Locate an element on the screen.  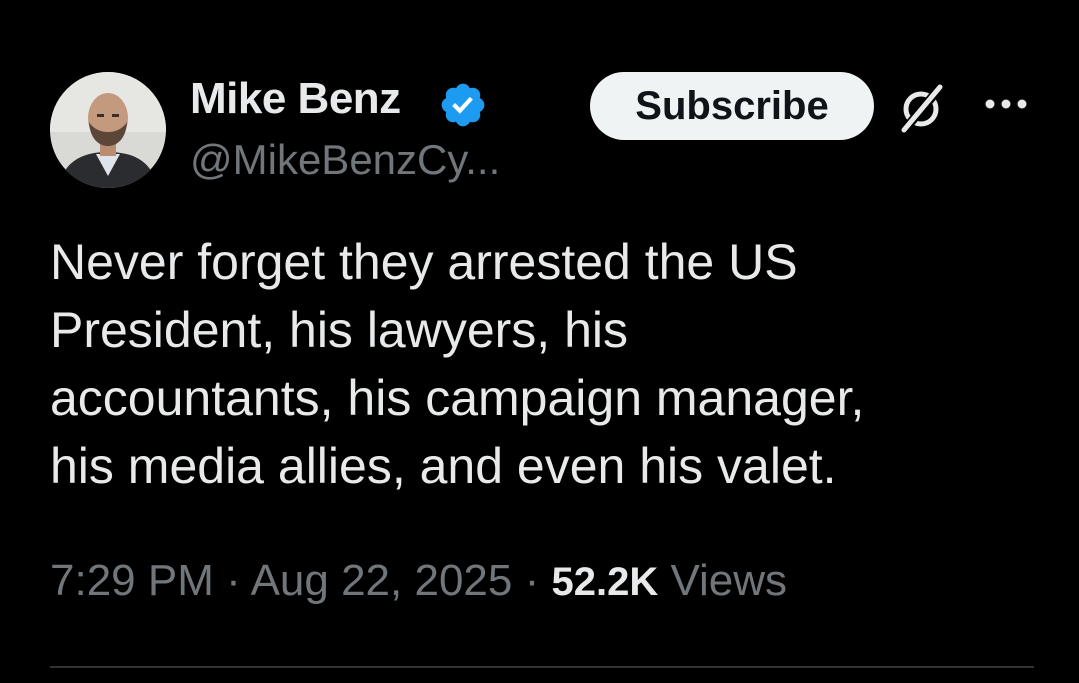
views-label: Views is located at coordinates (729, 580).